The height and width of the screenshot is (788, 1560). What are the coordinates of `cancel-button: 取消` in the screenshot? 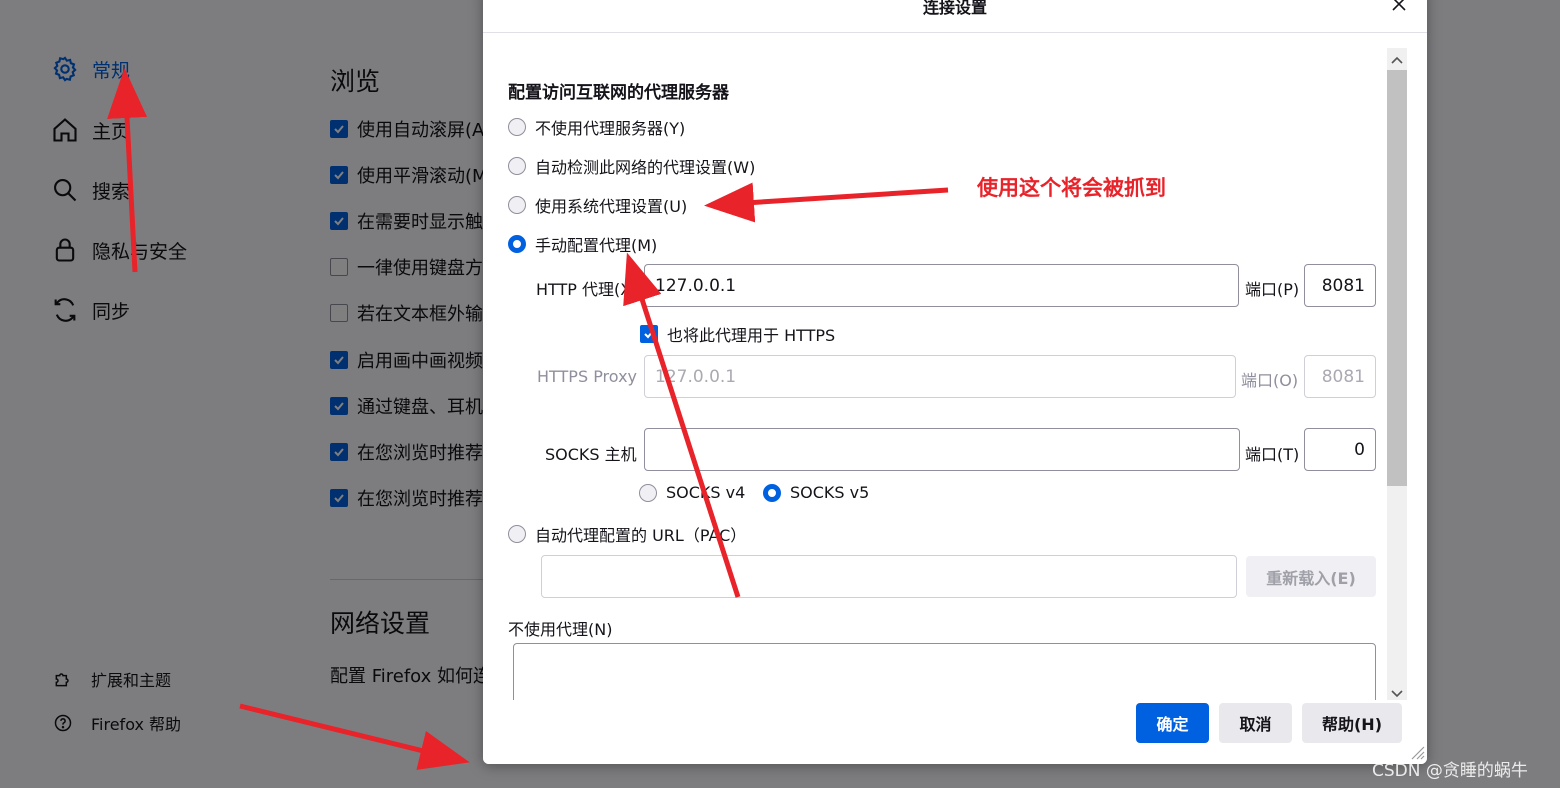 It's located at (1255, 723).